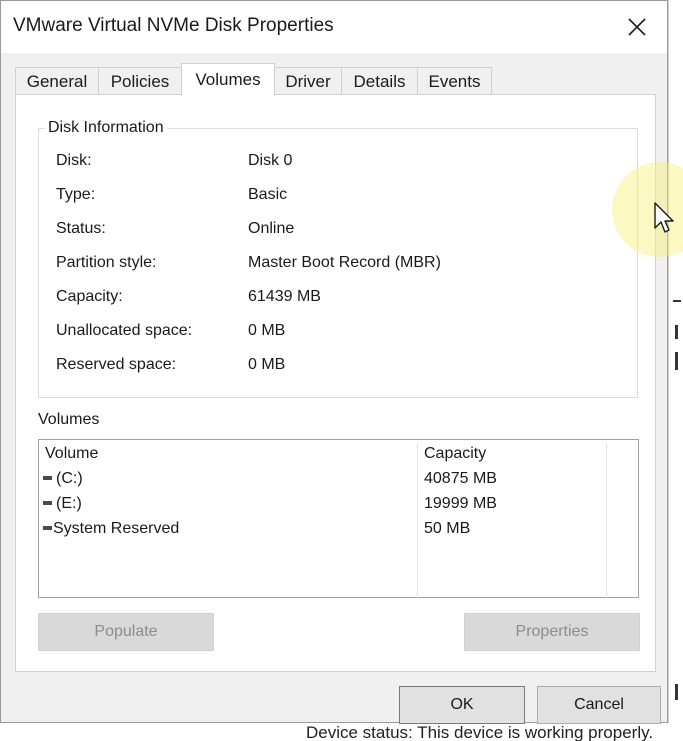  I want to click on type-row: Type:, so click(75, 196).